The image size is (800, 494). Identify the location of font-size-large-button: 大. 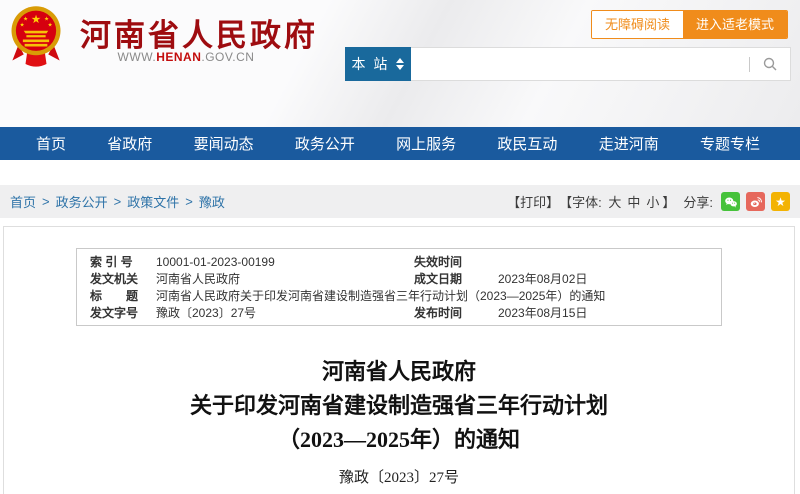
(614, 201).